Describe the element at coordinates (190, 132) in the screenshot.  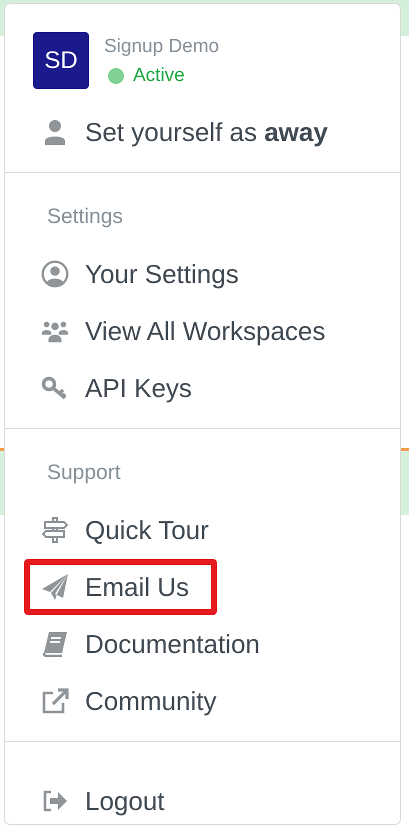
I see `menu-item: Set yourself as away` at that location.